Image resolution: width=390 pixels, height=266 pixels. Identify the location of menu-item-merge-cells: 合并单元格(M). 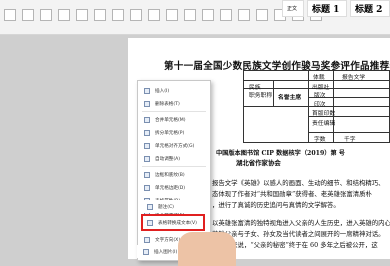
(174, 119).